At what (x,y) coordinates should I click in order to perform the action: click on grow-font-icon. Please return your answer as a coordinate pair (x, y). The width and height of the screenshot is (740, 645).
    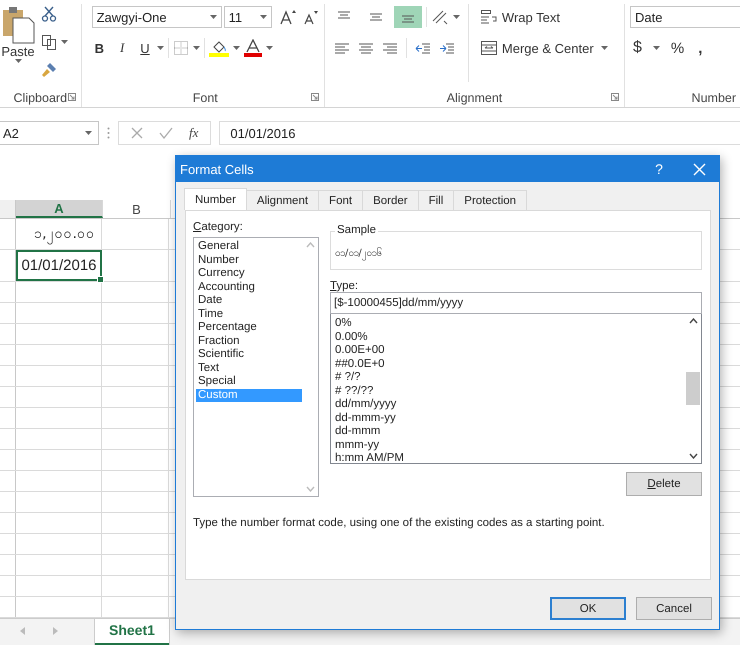
    Looking at the image, I should click on (288, 17).